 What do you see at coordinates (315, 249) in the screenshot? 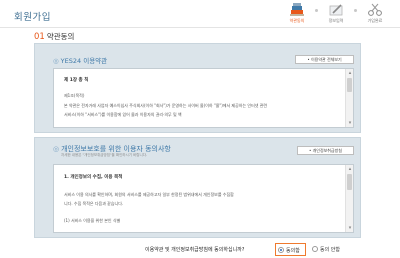
I see `disagree-radio` at bounding box center [315, 249].